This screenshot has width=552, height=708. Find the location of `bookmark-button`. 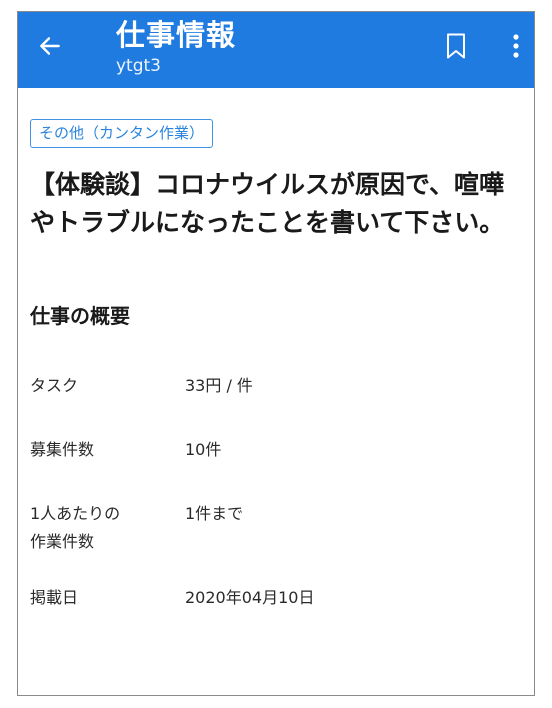

bookmark-button is located at coordinates (456, 48).